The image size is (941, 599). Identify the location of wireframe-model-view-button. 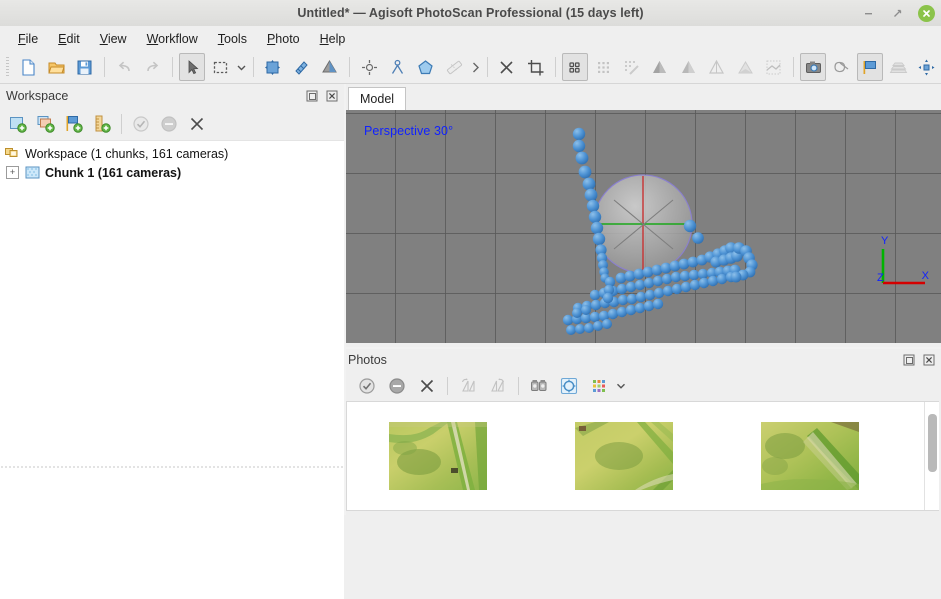
(717, 67).